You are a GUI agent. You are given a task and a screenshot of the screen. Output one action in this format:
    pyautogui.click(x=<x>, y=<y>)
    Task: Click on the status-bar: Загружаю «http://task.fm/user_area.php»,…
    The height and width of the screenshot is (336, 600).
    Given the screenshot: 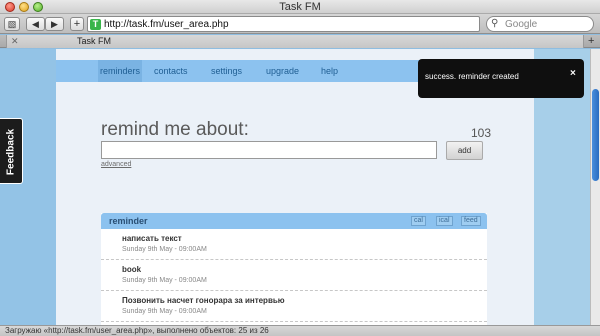 What is the action you would take?
    pyautogui.click(x=300, y=330)
    